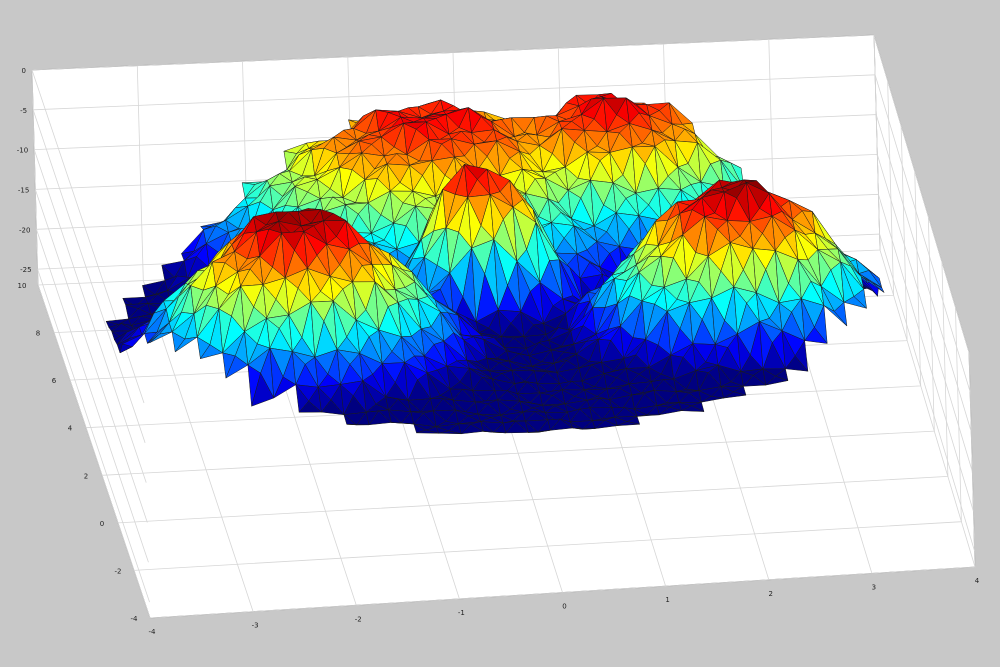 This screenshot has width=1000, height=667. I want to click on z-tick-label: -5, so click(23, 111).